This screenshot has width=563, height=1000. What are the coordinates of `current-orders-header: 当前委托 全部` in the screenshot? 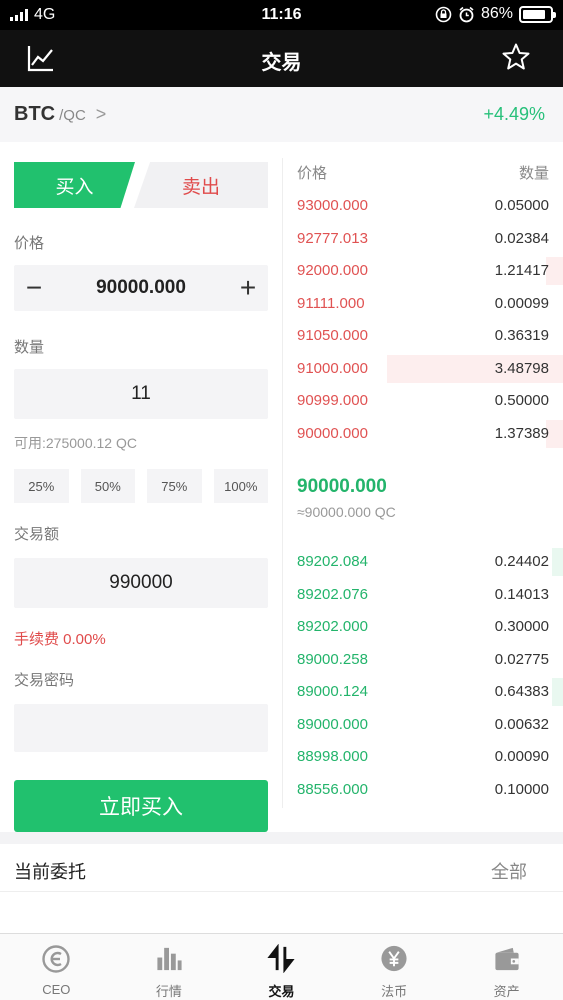 It's located at (281, 868).